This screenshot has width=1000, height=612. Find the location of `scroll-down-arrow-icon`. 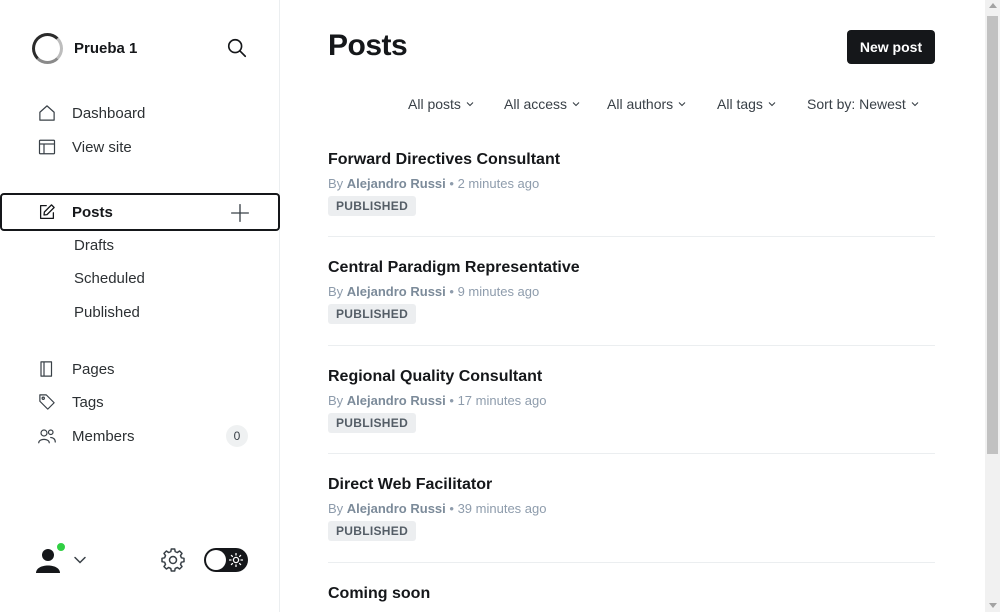

scroll-down-arrow-icon is located at coordinates (993, 605).